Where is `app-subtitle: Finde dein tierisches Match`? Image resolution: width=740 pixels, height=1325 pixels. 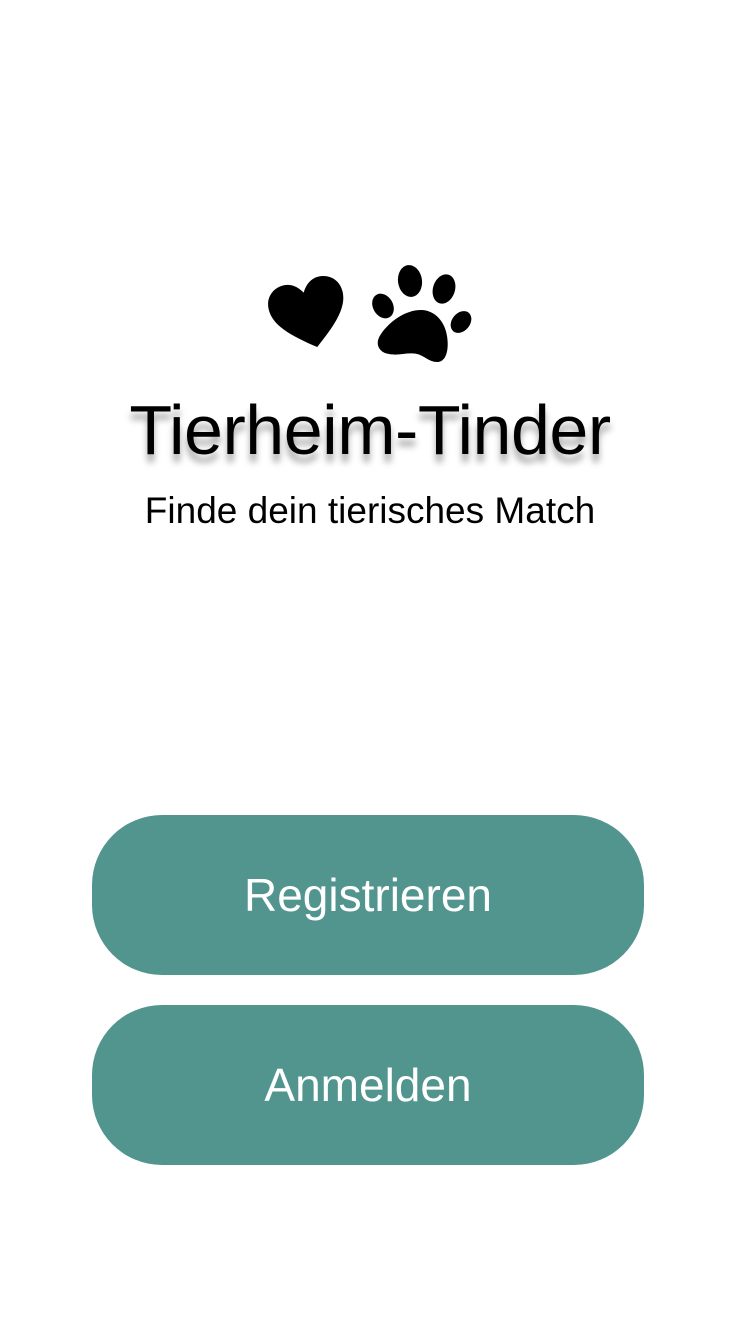
app-subtitle: Finde dein tierisches Match is located at coordinates (370, 510).